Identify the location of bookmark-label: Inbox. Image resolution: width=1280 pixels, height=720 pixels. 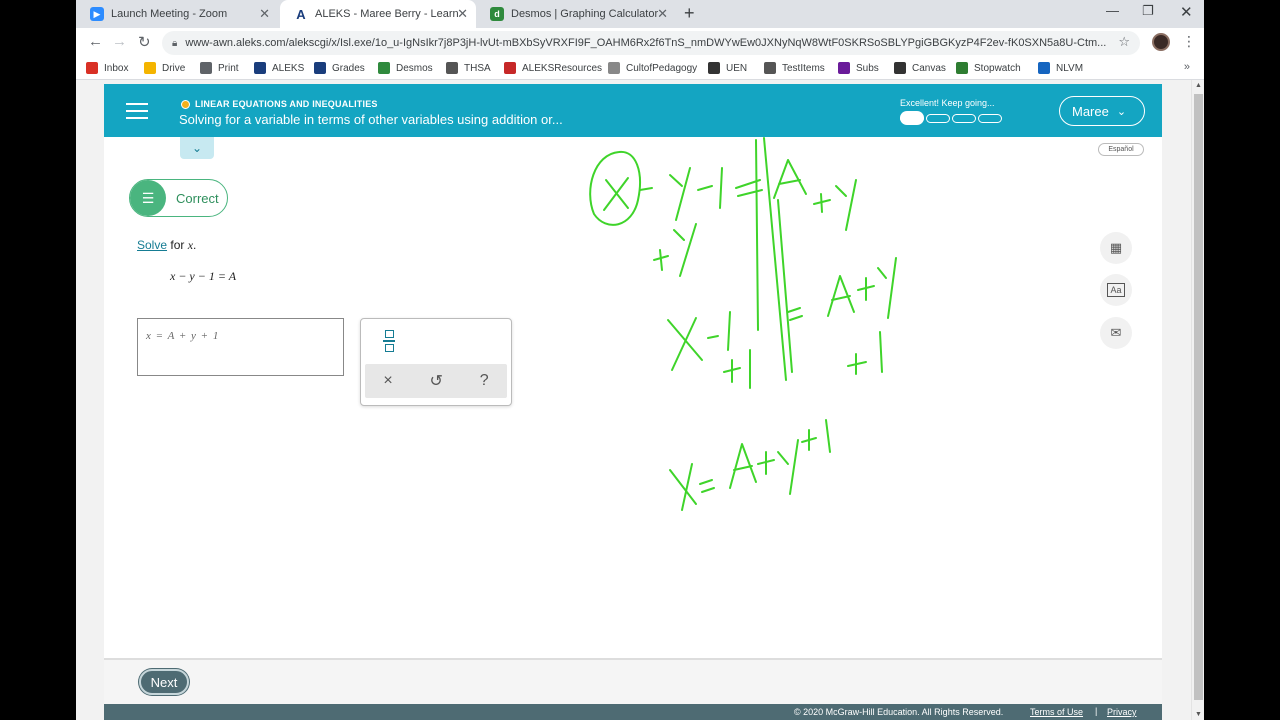
(116, 68).